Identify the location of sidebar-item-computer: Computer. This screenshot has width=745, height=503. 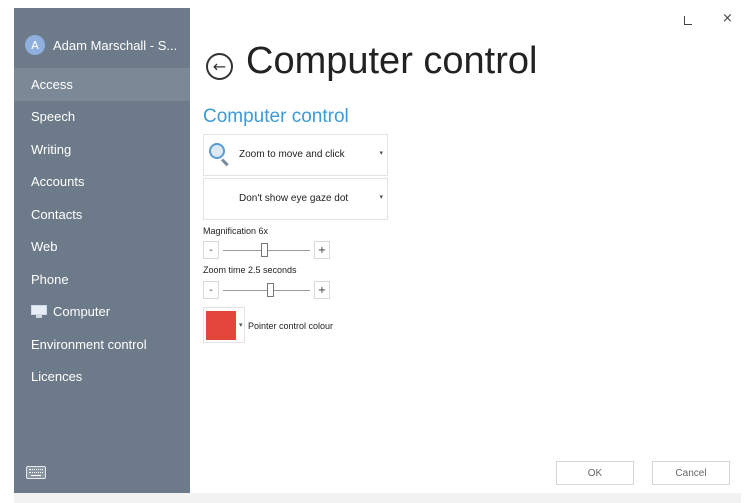
(102, 312).